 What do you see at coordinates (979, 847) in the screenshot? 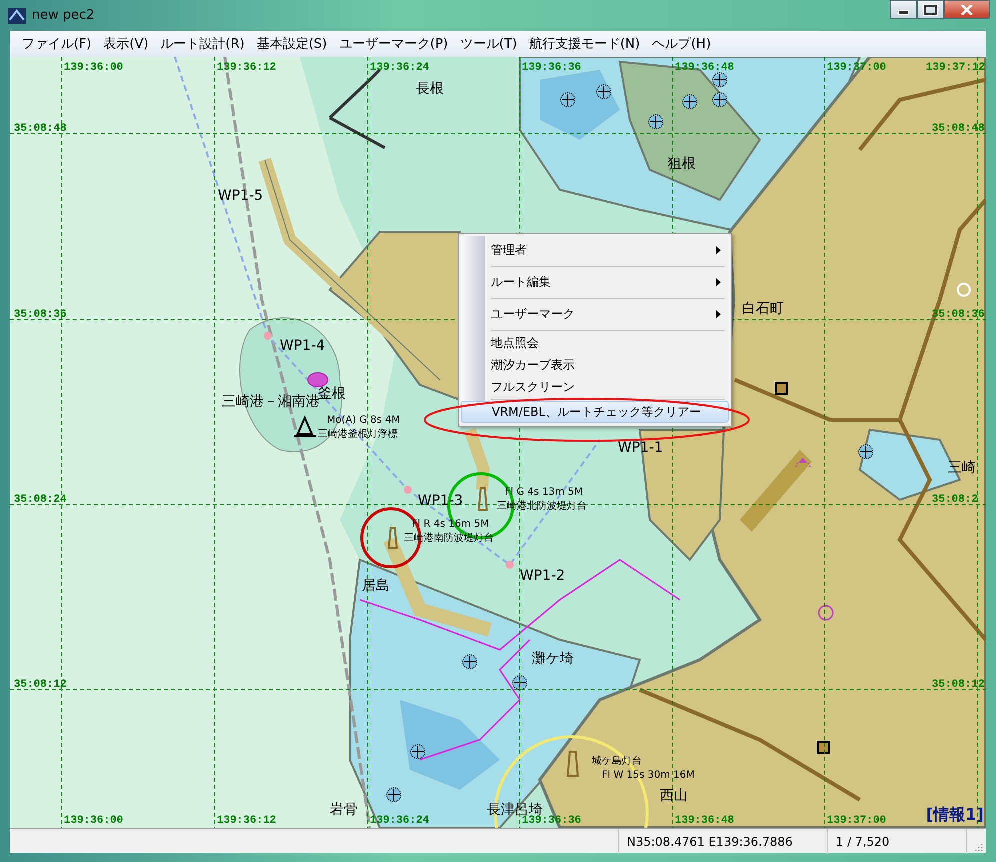
I see `resize-grip-icon` at bounding box center [979, 847].